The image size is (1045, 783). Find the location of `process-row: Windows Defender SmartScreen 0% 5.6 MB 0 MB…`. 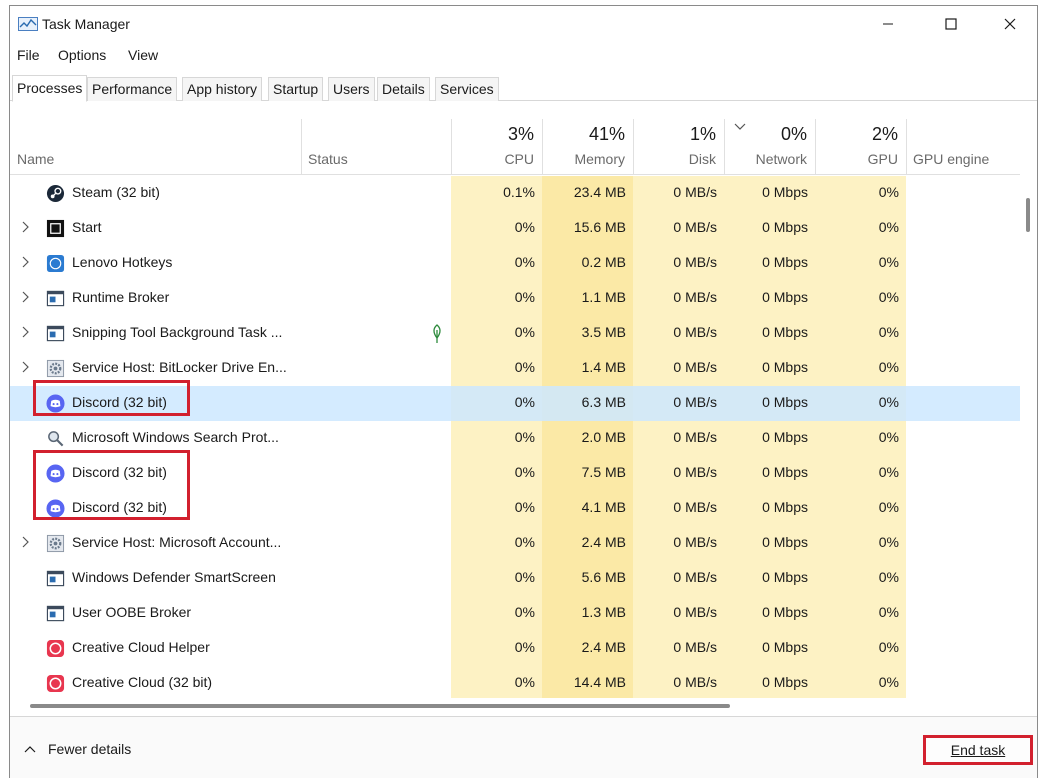

process-row: Windows Defender SmartScreen 0% 5.6 MB 0 MB… is located at coordinates (515, 578).